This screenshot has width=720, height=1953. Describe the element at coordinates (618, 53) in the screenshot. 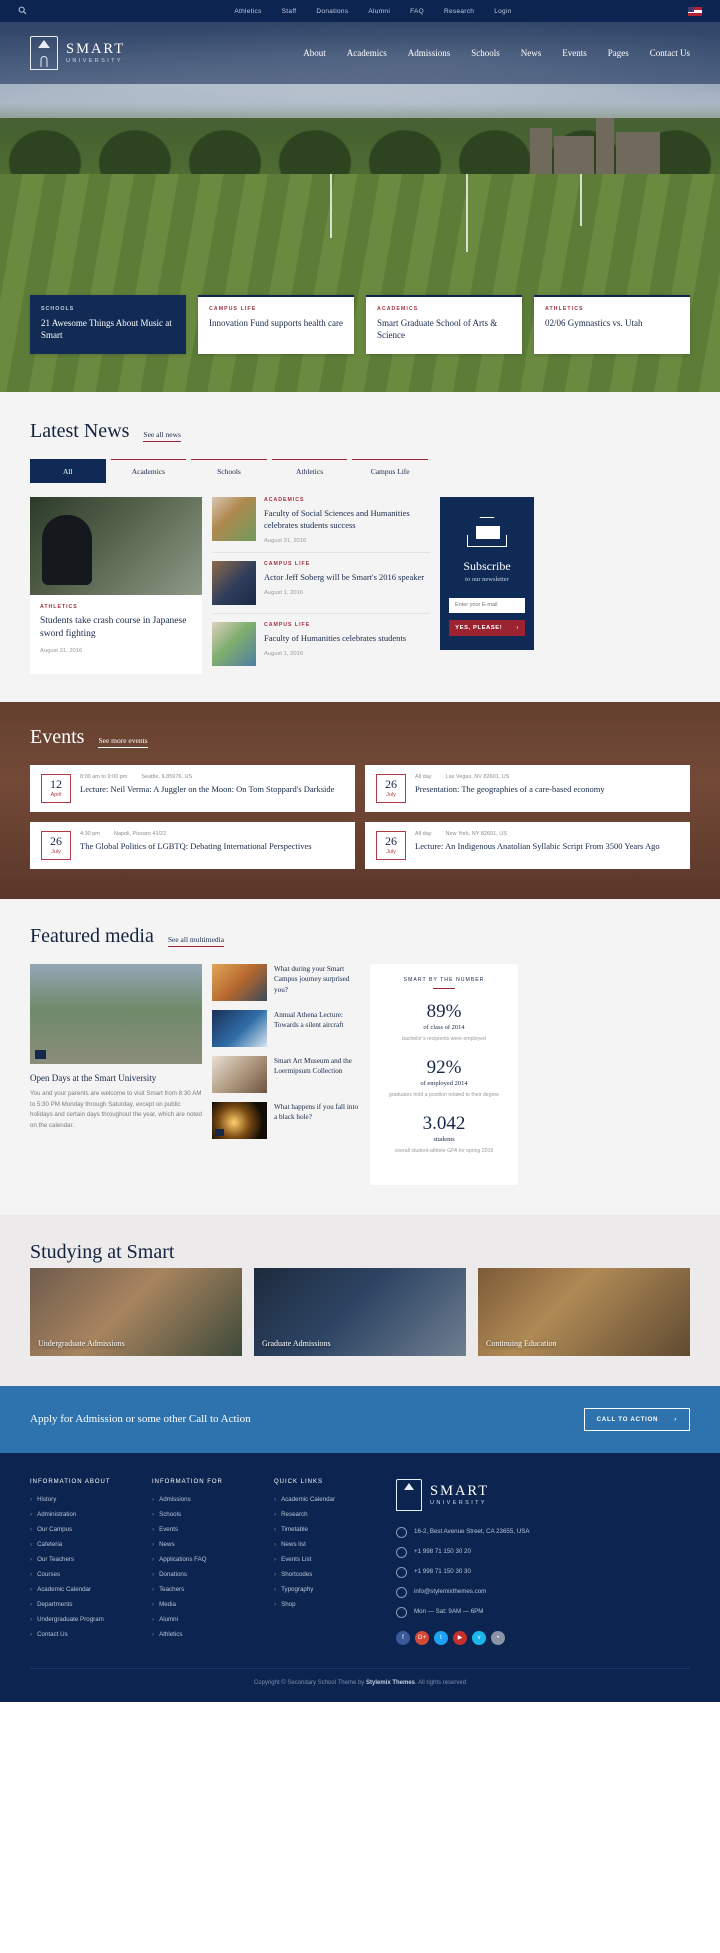

I see `nav-pages: Pages` at that location.